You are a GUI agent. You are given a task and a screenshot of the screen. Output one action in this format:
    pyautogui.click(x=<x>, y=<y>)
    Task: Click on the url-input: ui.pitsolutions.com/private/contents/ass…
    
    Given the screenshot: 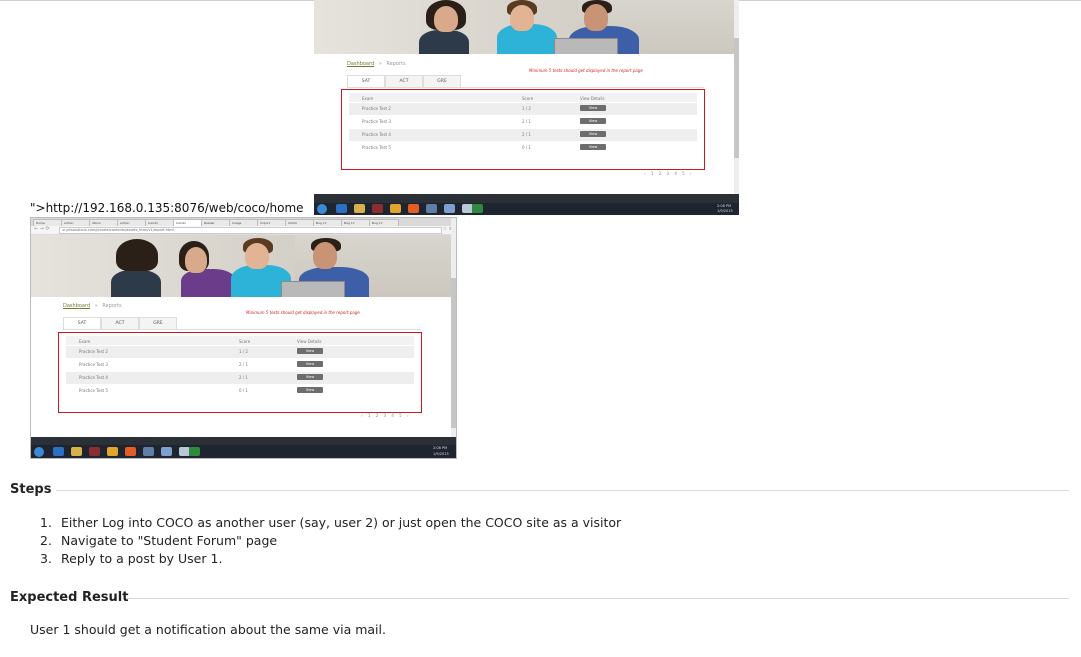 What is the action you would take?
    pyautogui.click(x=250, y=230)
    